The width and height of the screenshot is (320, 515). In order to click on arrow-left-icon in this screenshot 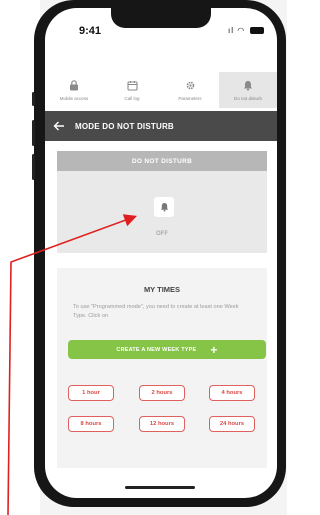, I will do `click(60, 126)`.